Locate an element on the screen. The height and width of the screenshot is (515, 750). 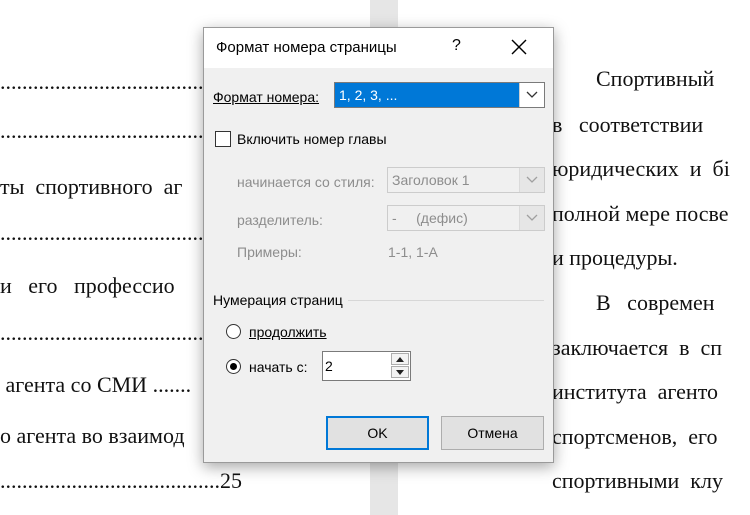
dialog-titlebar: Формат номера страницы ? is located at coordinates (378, 48).